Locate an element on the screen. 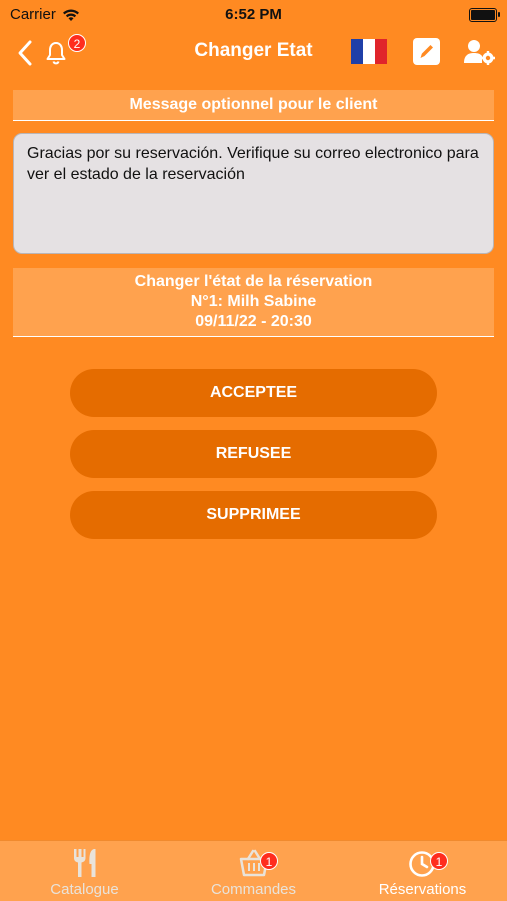 This screenshot has height=901, width=507. fork-knife-icon is located at coordinates (84, 863).